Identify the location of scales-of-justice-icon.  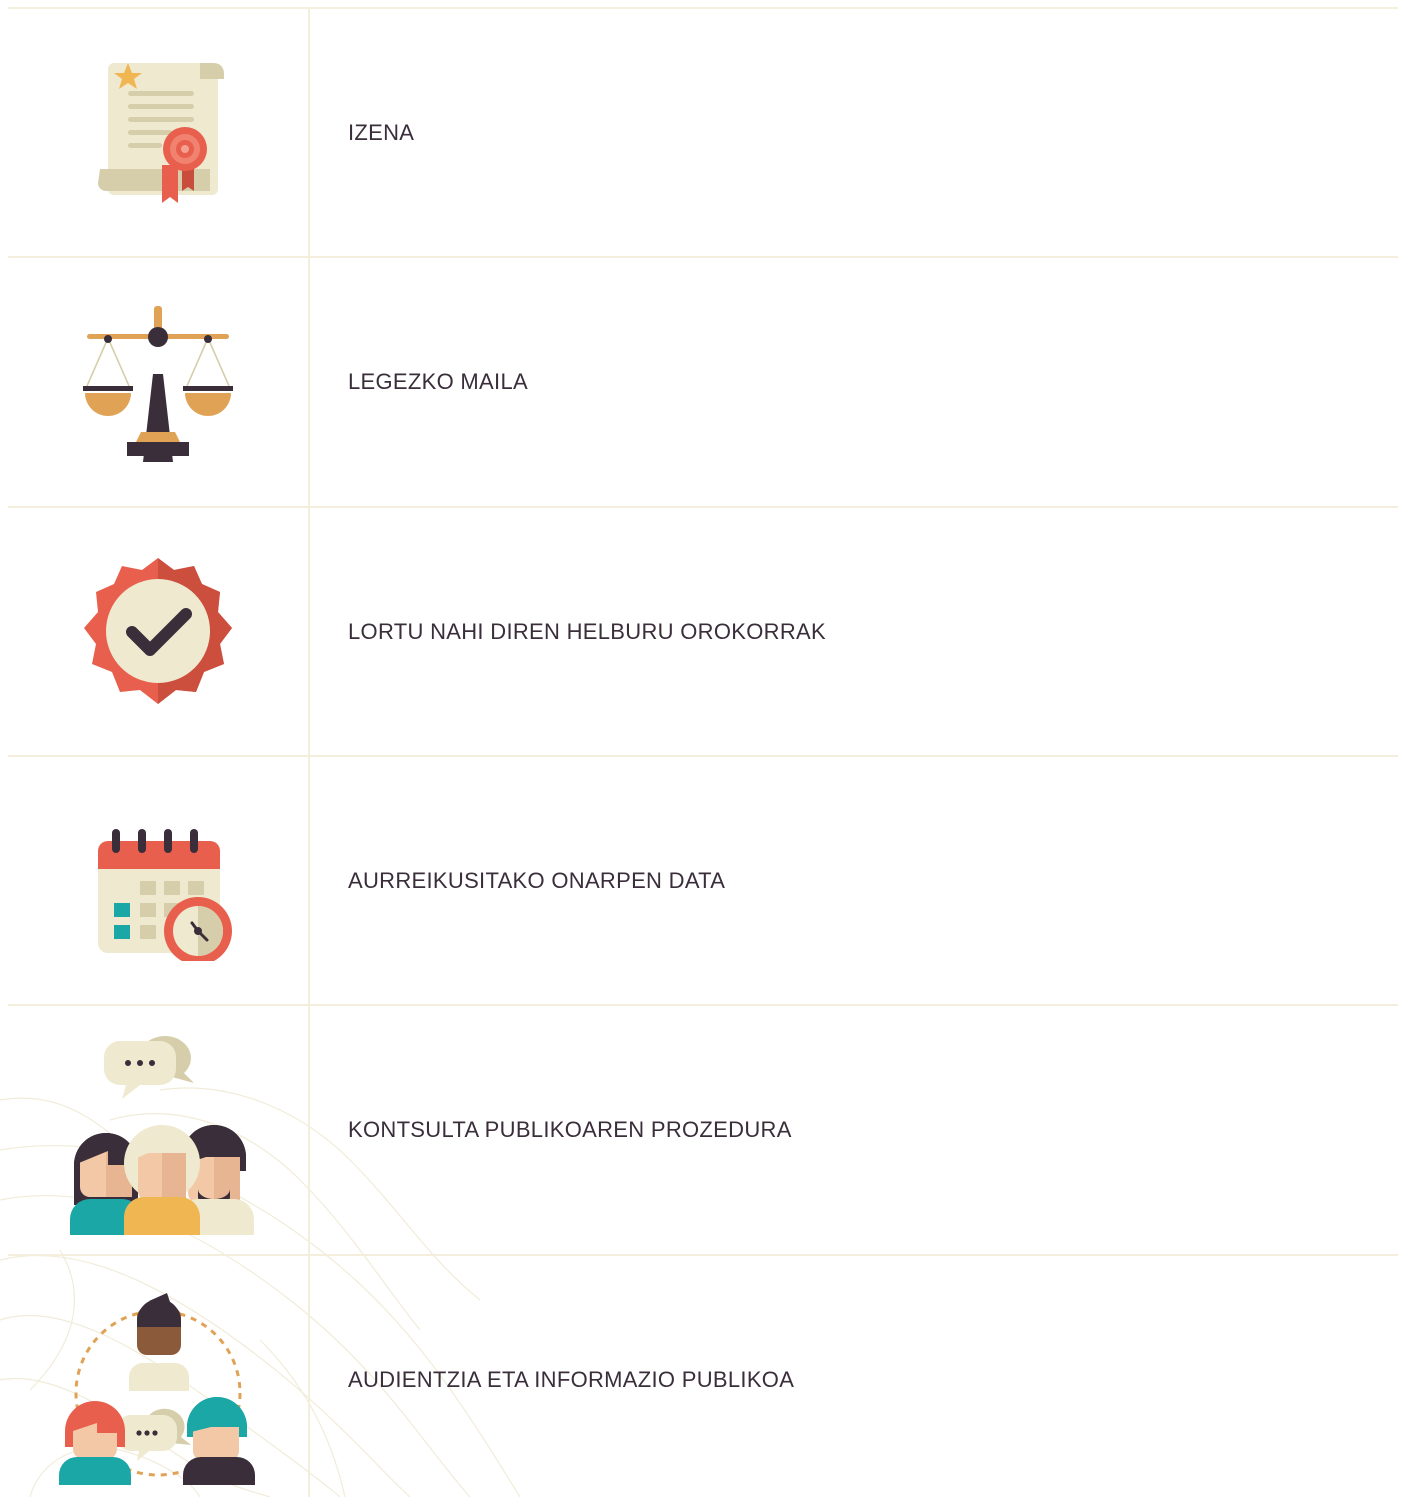
(158, 384).